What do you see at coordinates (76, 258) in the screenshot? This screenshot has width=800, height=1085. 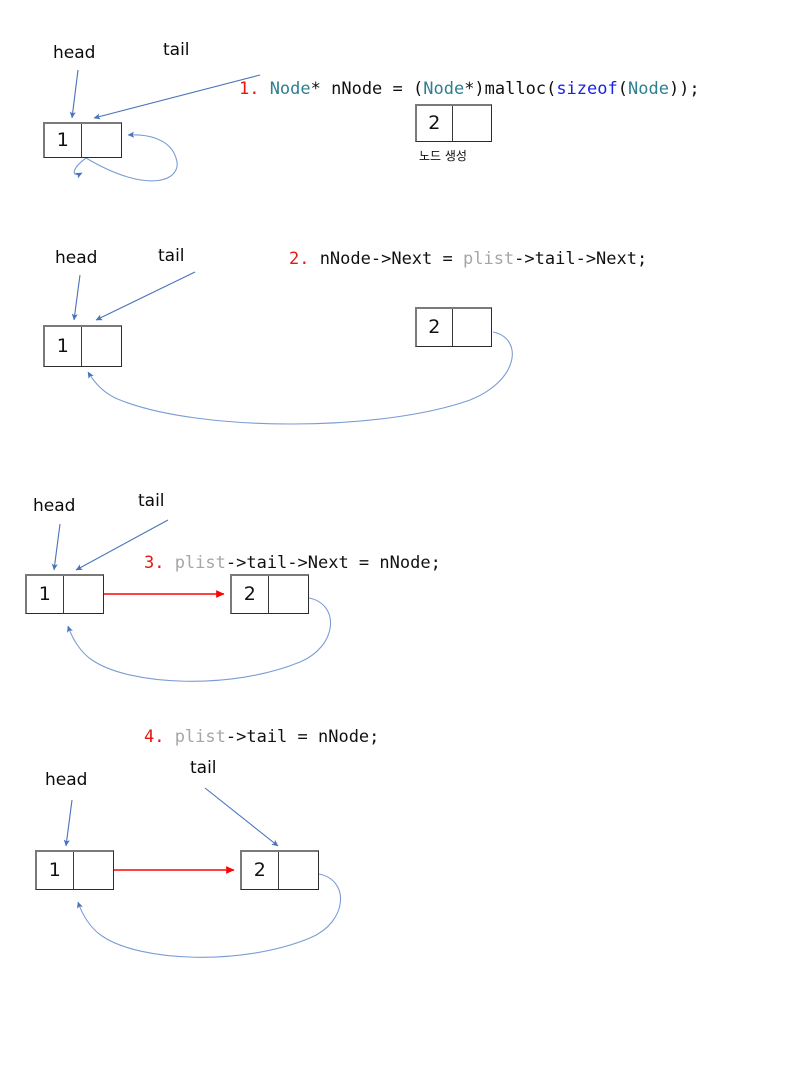 I see `head-label-step-2: head` at bounding box center [76, 258].